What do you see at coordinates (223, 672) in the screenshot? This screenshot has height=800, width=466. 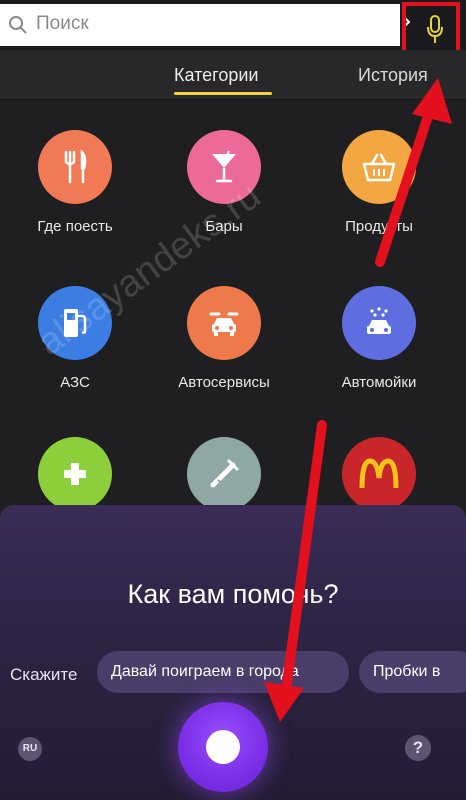 I see `suggestion-chip-cities: Давай поиграем в города` at bounding box center [223, 672].